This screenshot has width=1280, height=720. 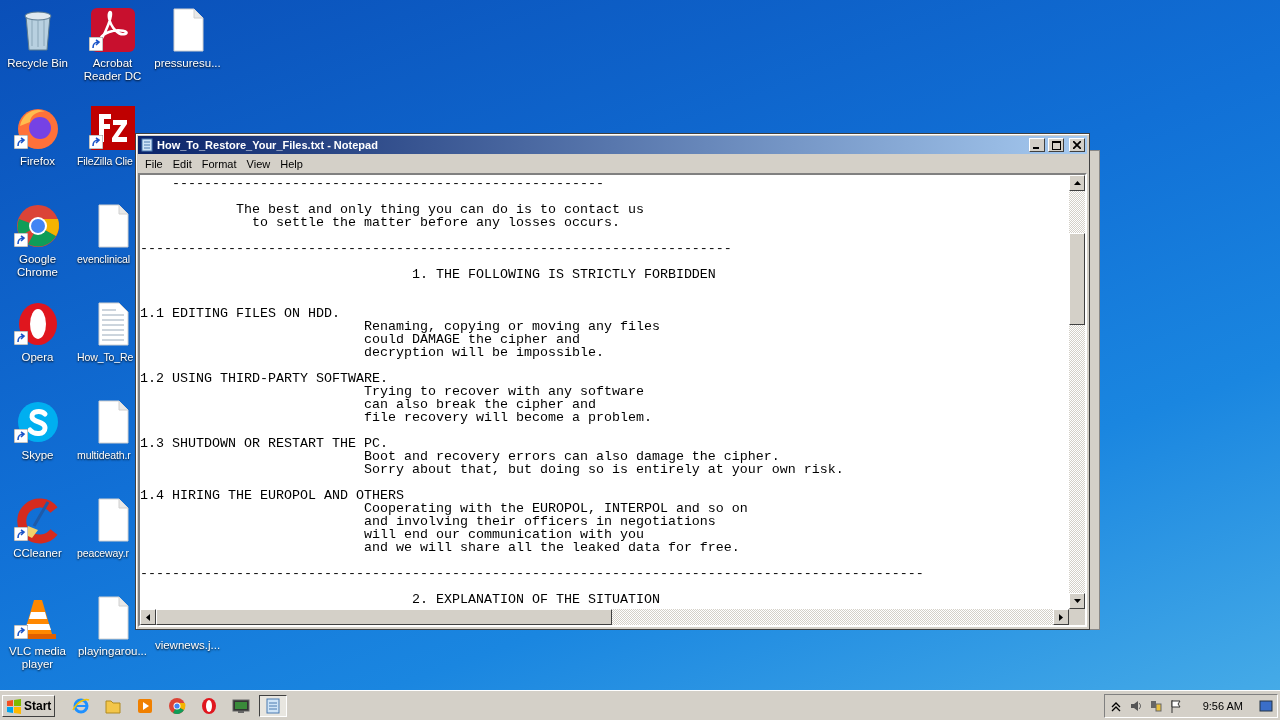 I want to click on opera-icon, so click(x=209, y=705).